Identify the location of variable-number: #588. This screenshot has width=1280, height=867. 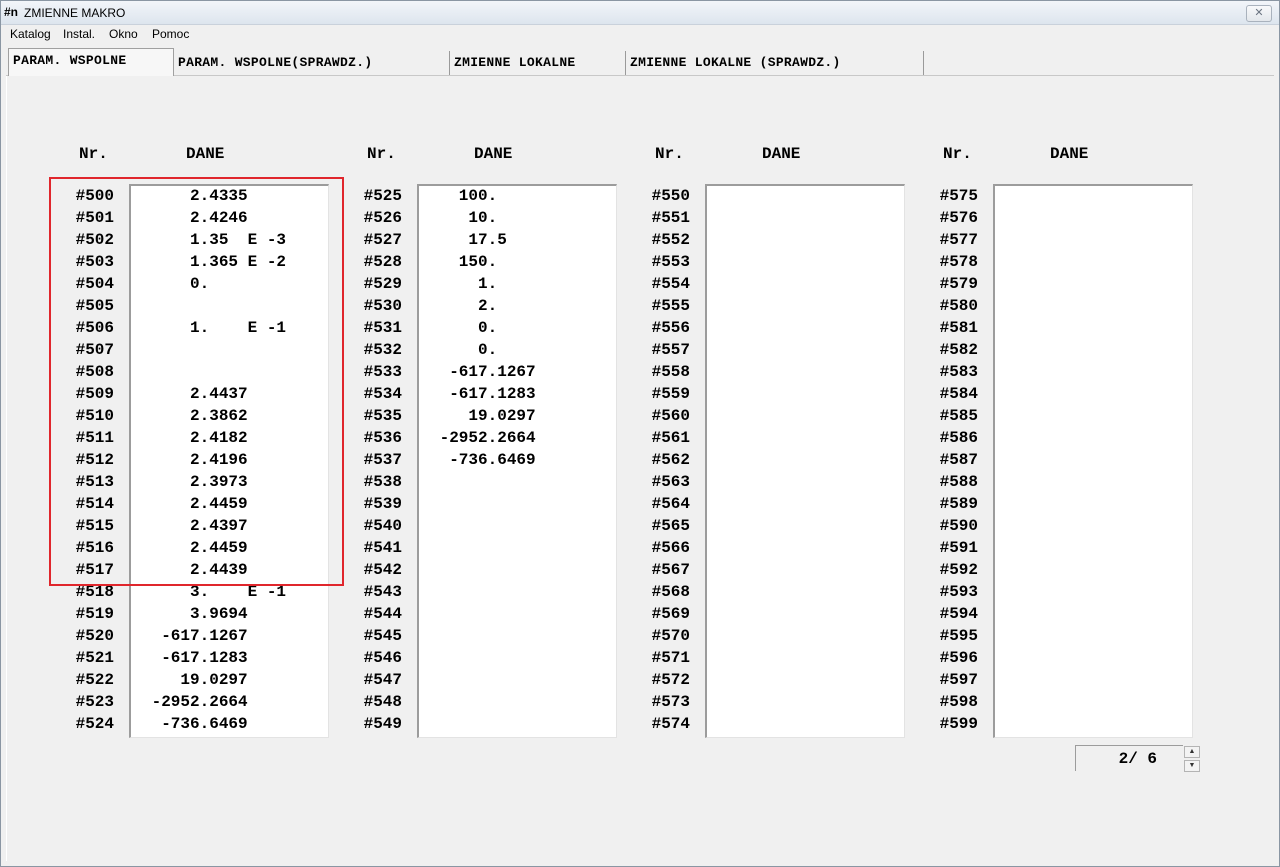
(958, 482).